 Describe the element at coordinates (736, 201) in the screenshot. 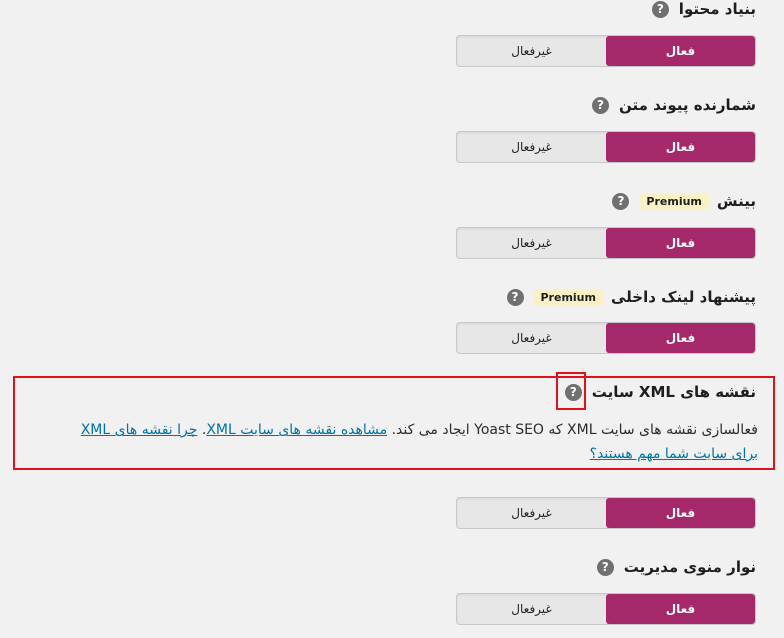

I see `section-title: بینش` at that location.